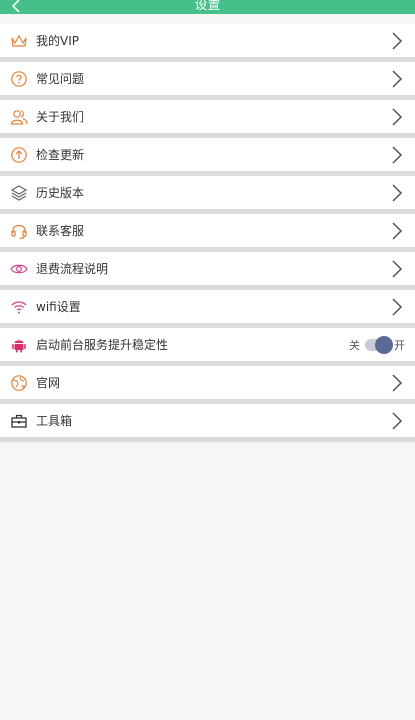 The width and height of the screenshot is (415, 720). Describe the element at coordinates (54, 421) in the screenshot. I see `row-label: 工具箱` at that location.